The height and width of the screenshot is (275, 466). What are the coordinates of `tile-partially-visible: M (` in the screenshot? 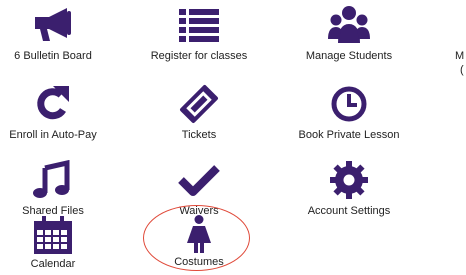 It's located at (460, 64).